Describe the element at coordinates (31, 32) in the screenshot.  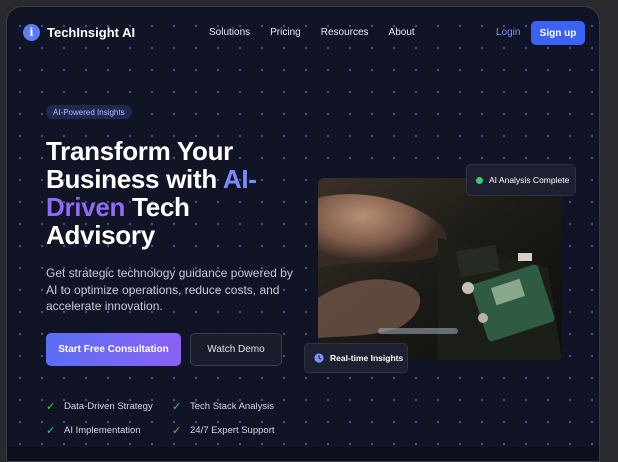
I see `info-logo-icon: i` at that location.